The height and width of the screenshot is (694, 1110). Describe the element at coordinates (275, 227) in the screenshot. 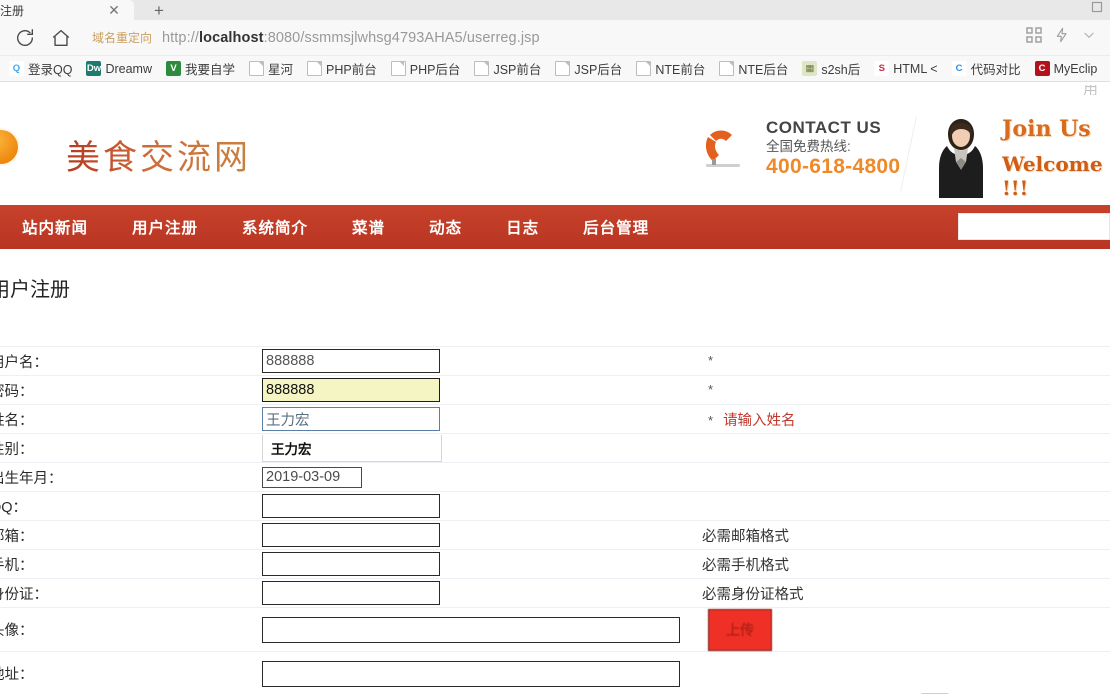

I see `nav-item-3: 系统简介` at that location.